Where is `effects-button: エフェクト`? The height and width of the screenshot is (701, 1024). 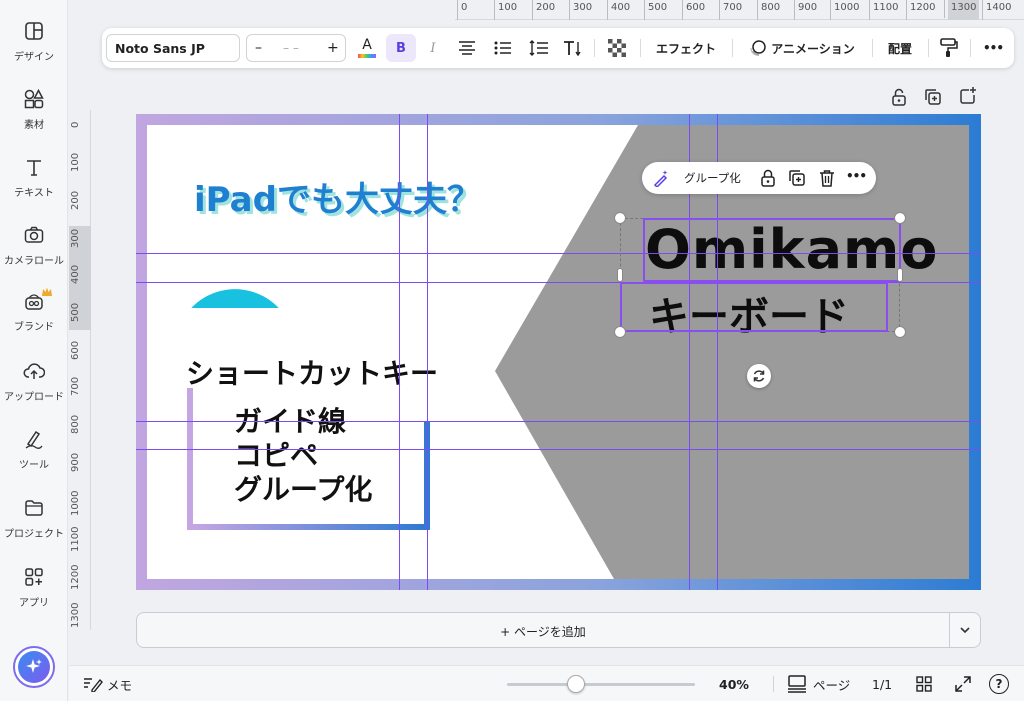 effects-button: エフェクト is located at coordinates (686, 48).